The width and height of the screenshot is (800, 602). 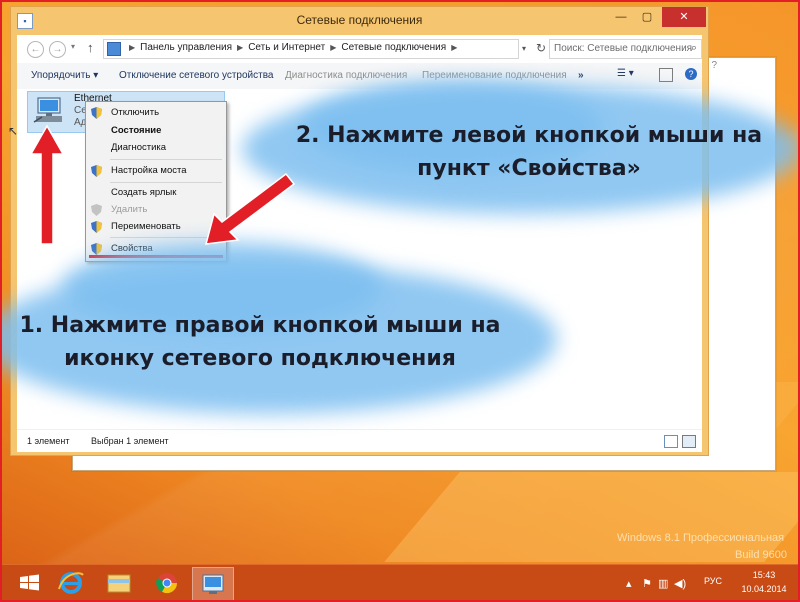 What do you see at coordinates (393, 47) in the screenshot?
I see `breadcrumb-network-connections: Сетевые подключения` at bounding box center [393, 47].